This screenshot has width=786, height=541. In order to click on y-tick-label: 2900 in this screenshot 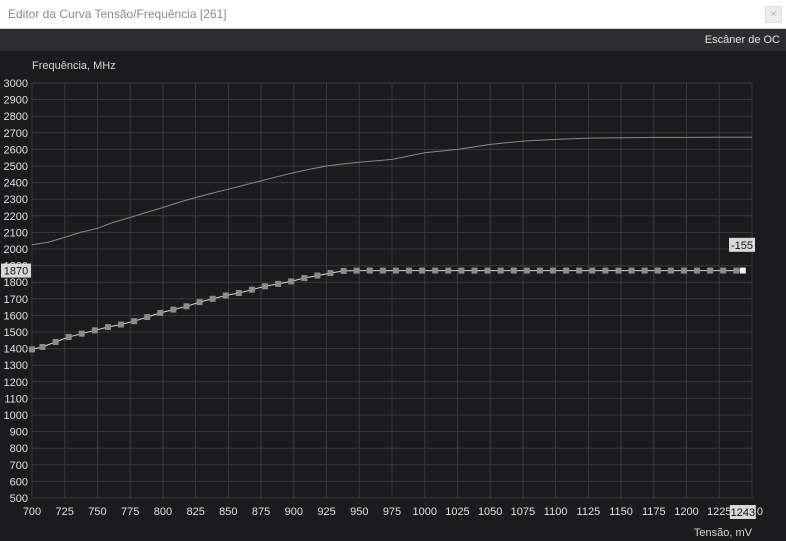, I will do `click(16, 101)`.